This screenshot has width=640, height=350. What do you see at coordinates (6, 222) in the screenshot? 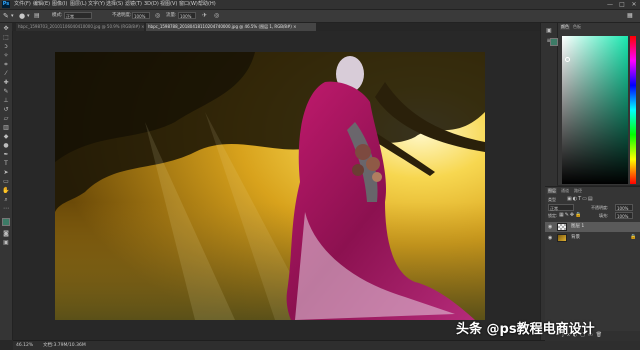
I see `foreground-color-swatch` at bounding box center [6, 222].